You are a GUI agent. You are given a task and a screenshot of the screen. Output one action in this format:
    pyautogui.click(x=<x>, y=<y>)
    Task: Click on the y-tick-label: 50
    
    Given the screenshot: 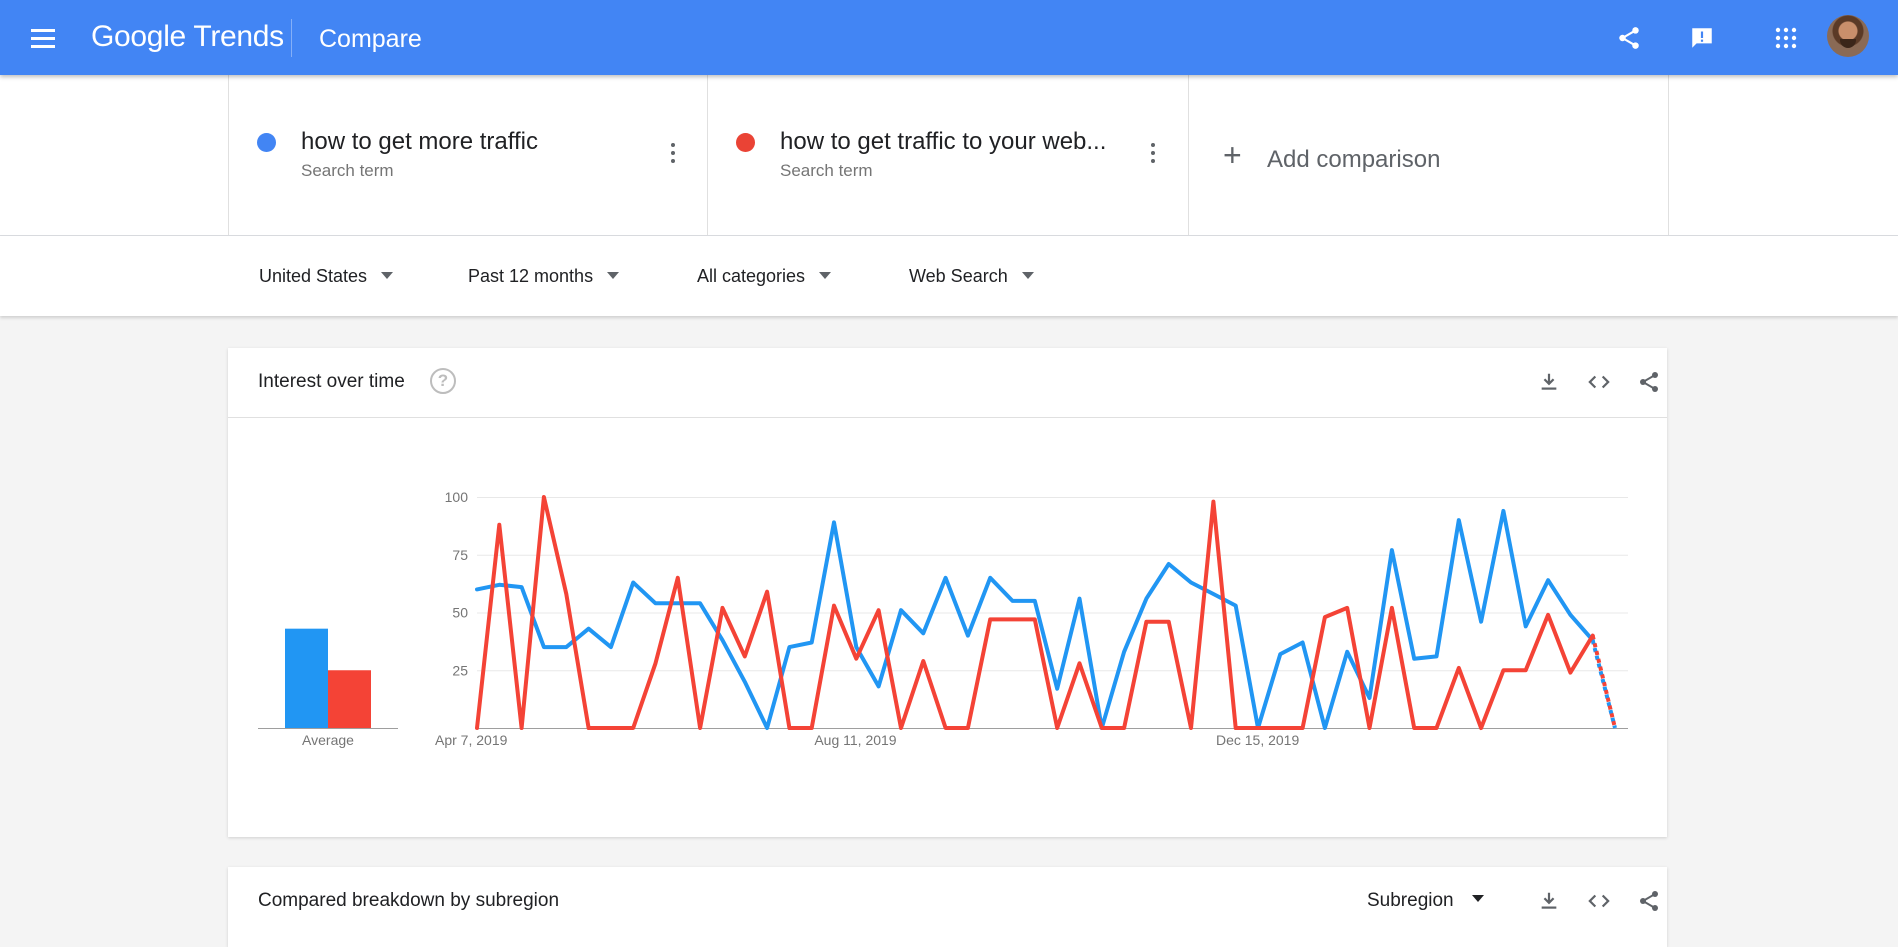 What is the action you would take?
    pyautogui.click(x=460, y=613)
    